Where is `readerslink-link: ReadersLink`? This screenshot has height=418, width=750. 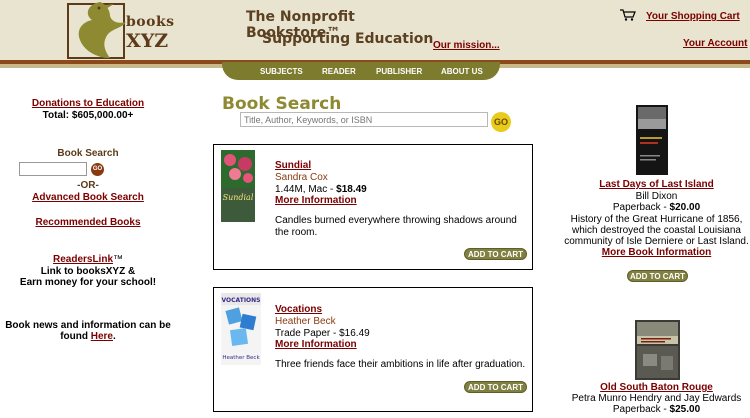 readerslink-link: ReadersLink is located at coordinates (83, 259).